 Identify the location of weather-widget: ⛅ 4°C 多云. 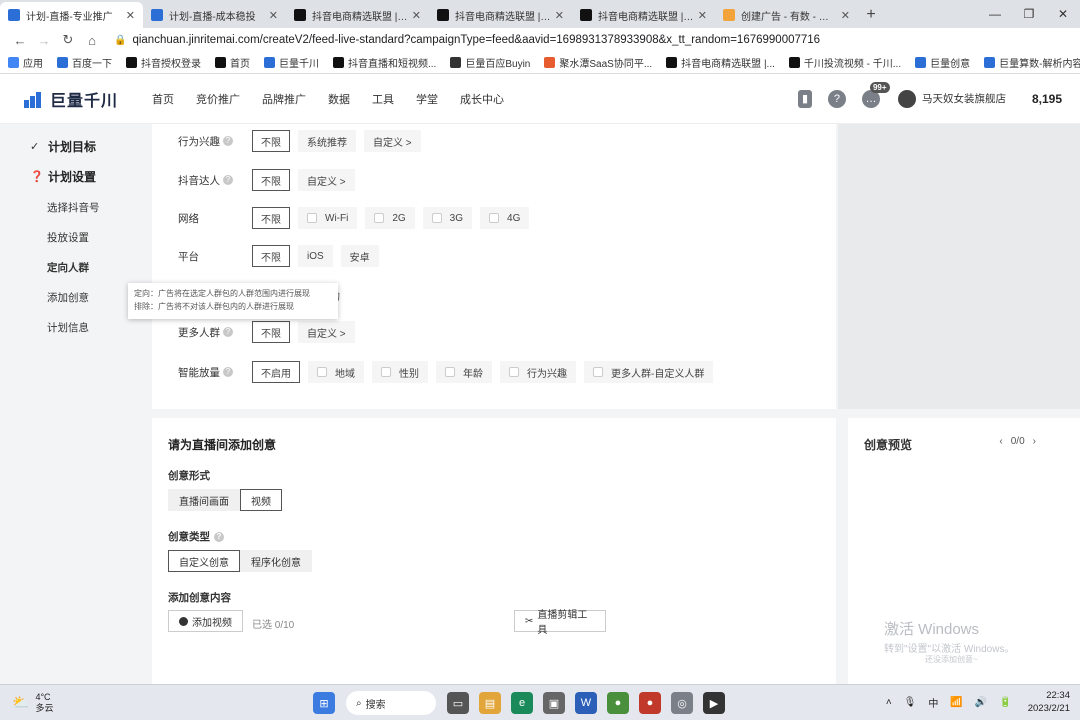
(32, 703).